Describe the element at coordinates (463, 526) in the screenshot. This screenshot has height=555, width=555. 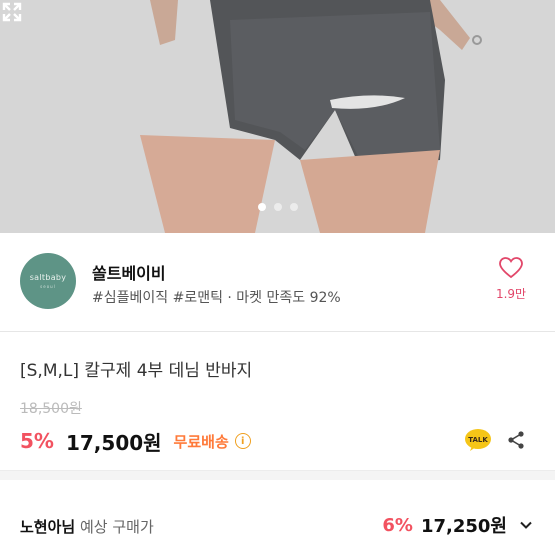
I see `expected-price: 17,250원` at that location.